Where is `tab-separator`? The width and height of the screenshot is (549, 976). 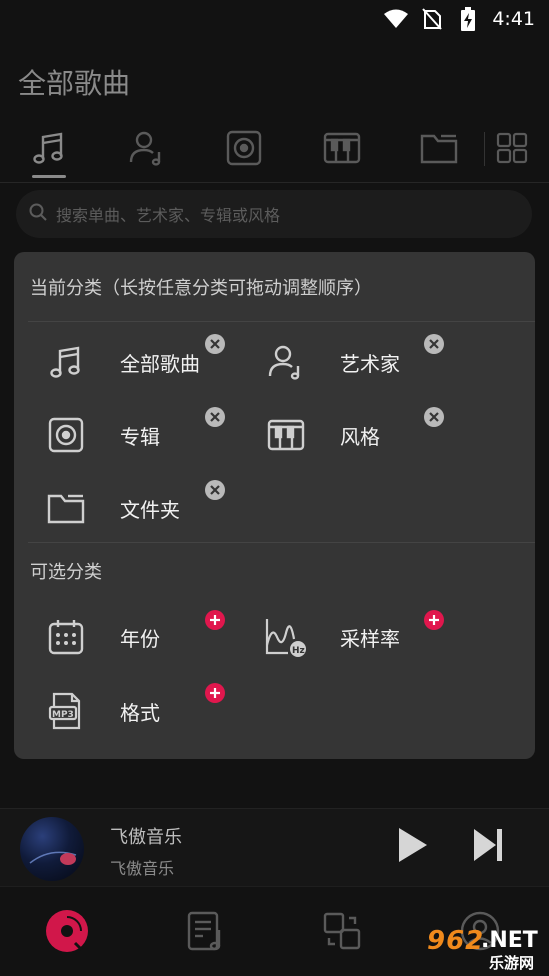
tab-separator is located at coordinates (484, 149).